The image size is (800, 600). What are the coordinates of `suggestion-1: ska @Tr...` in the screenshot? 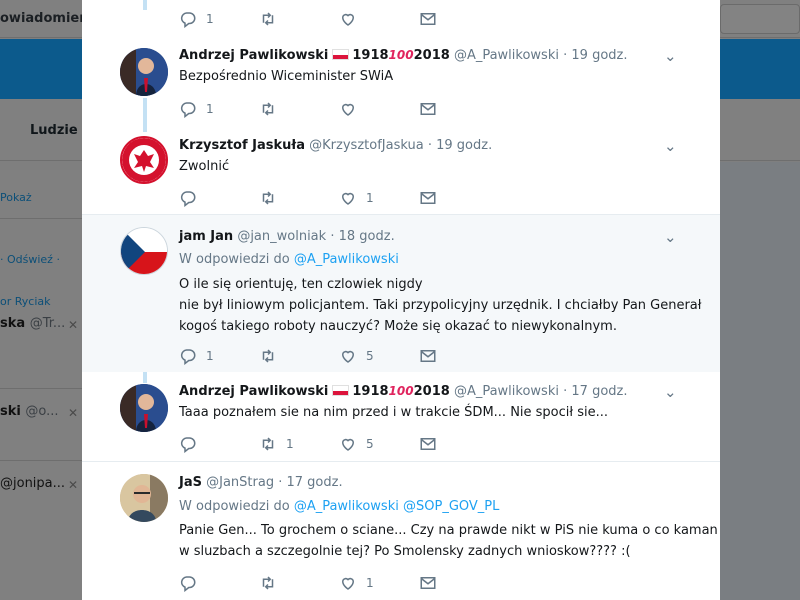 It's located at (32, 323).